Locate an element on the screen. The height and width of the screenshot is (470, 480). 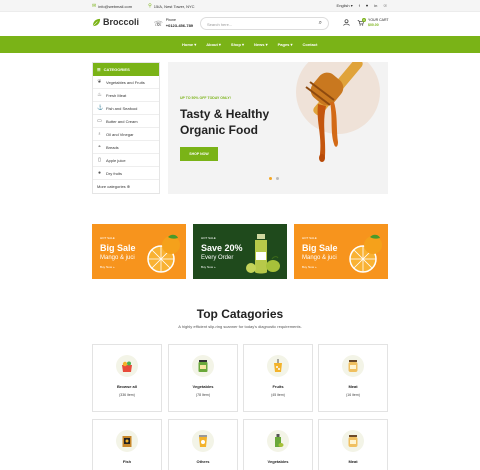
promo-title: Save 20% is located at coordinates (222, 248).